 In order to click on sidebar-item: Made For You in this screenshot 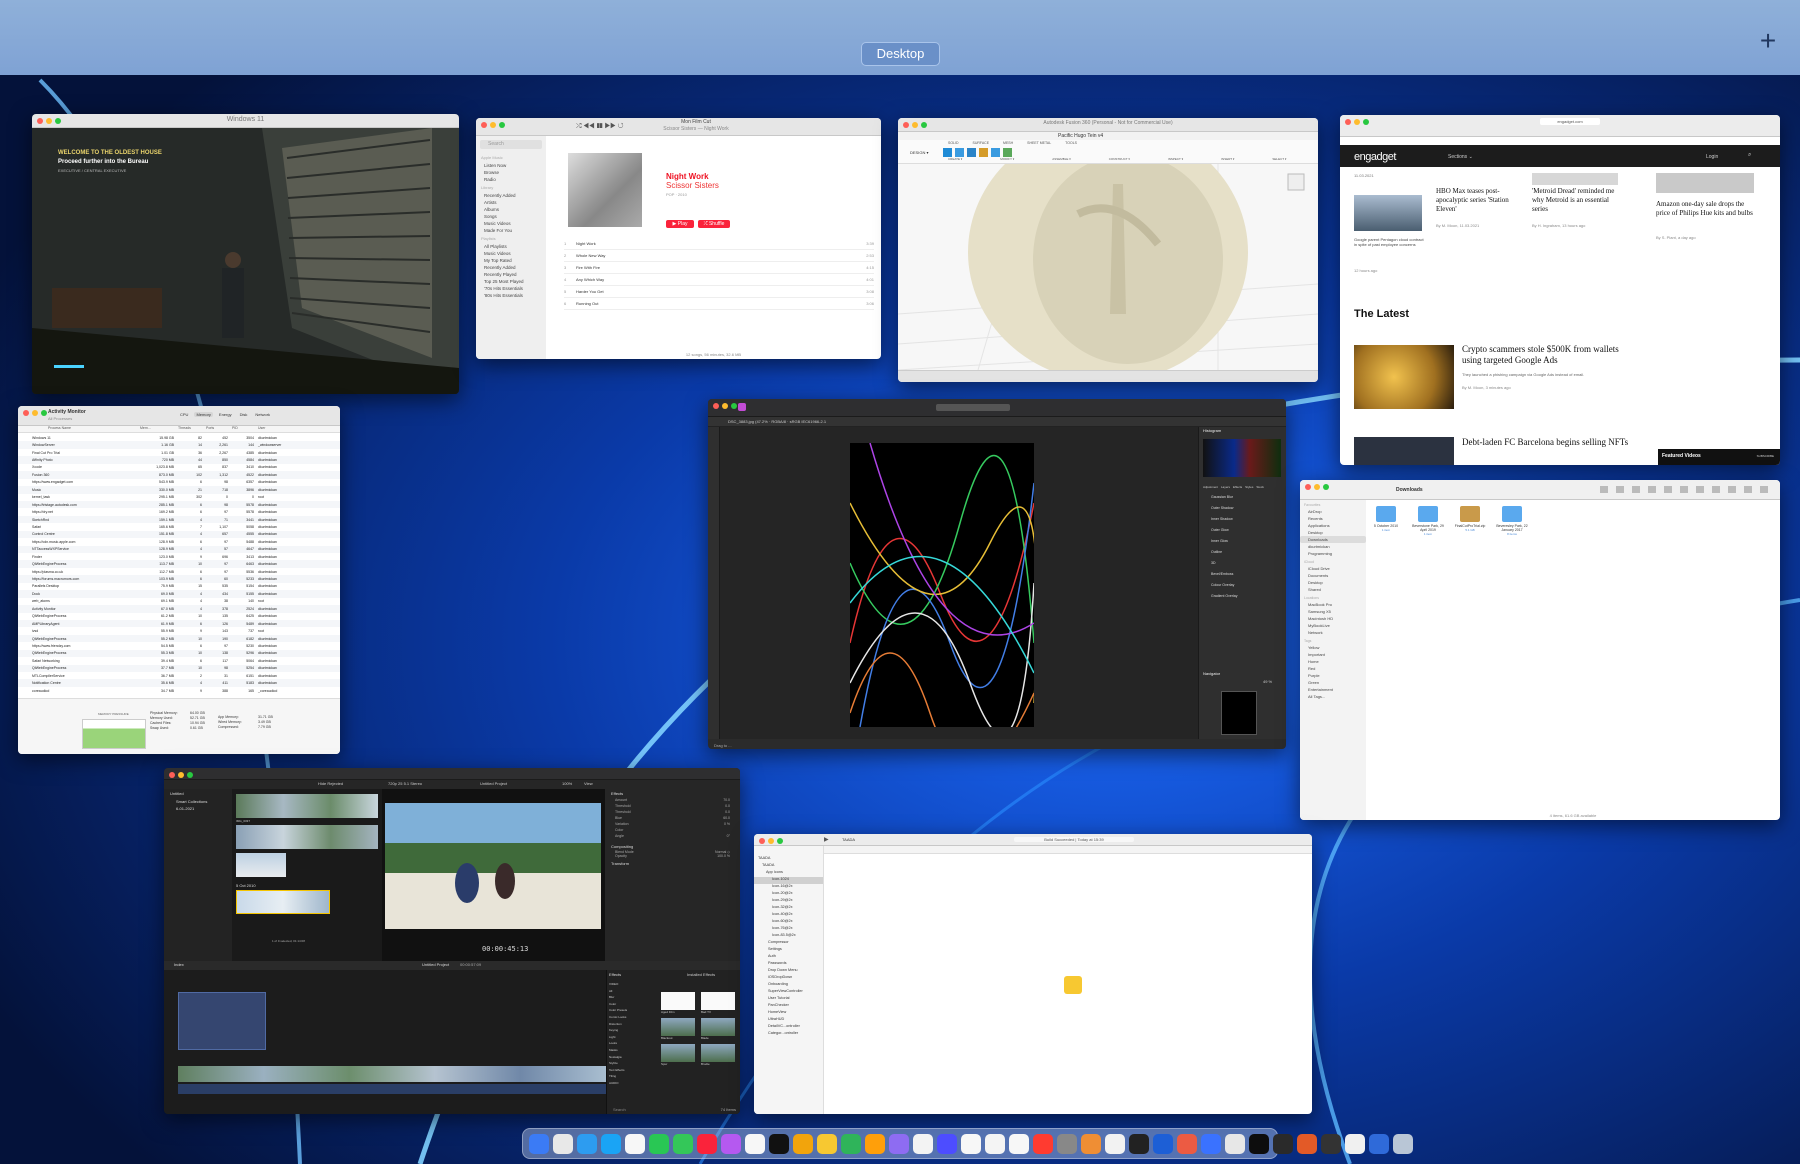, I will do `click(511, 230)`.